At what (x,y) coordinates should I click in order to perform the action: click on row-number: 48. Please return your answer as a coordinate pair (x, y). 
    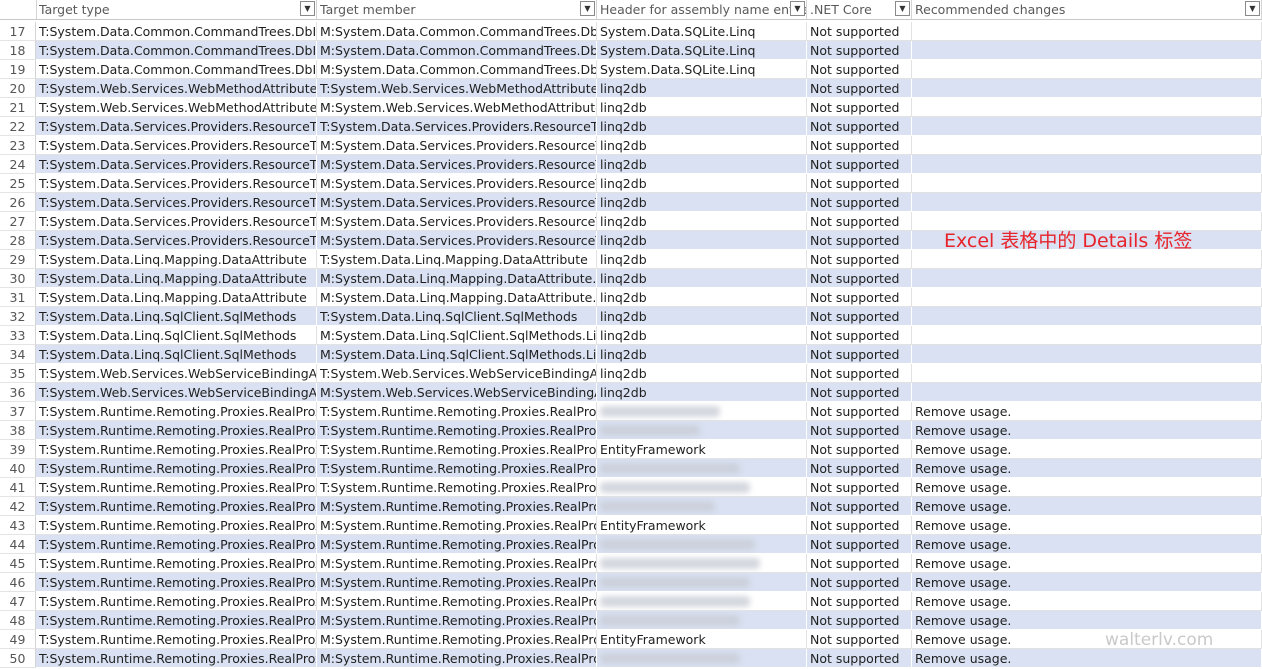
    Looking at the image, I should click on (18, 620).